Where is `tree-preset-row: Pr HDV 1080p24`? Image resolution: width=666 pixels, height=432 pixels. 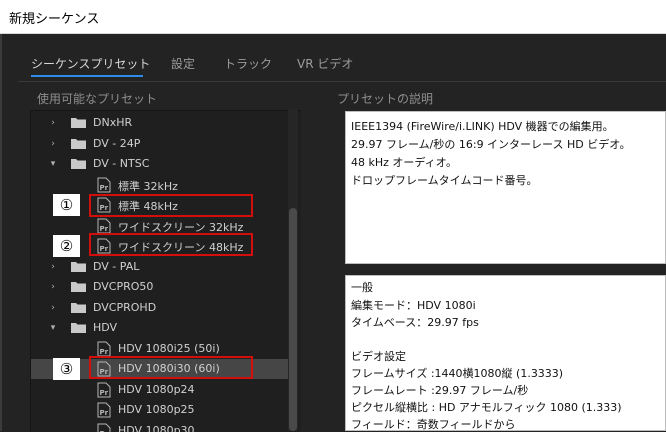
tree-preset-row: Pr HDV 1080p24 is located at coordinates (160, 390).